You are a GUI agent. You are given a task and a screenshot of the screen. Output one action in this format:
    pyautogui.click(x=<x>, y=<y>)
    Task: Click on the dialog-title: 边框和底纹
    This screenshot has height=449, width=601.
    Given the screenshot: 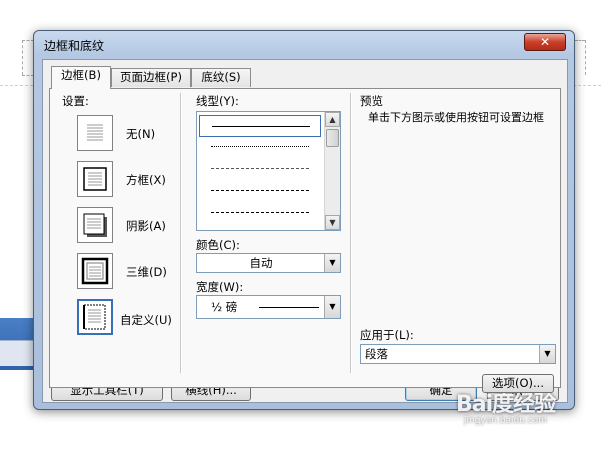 What is the action you would take?
    pyautogui.click(x=74, y=46)
    